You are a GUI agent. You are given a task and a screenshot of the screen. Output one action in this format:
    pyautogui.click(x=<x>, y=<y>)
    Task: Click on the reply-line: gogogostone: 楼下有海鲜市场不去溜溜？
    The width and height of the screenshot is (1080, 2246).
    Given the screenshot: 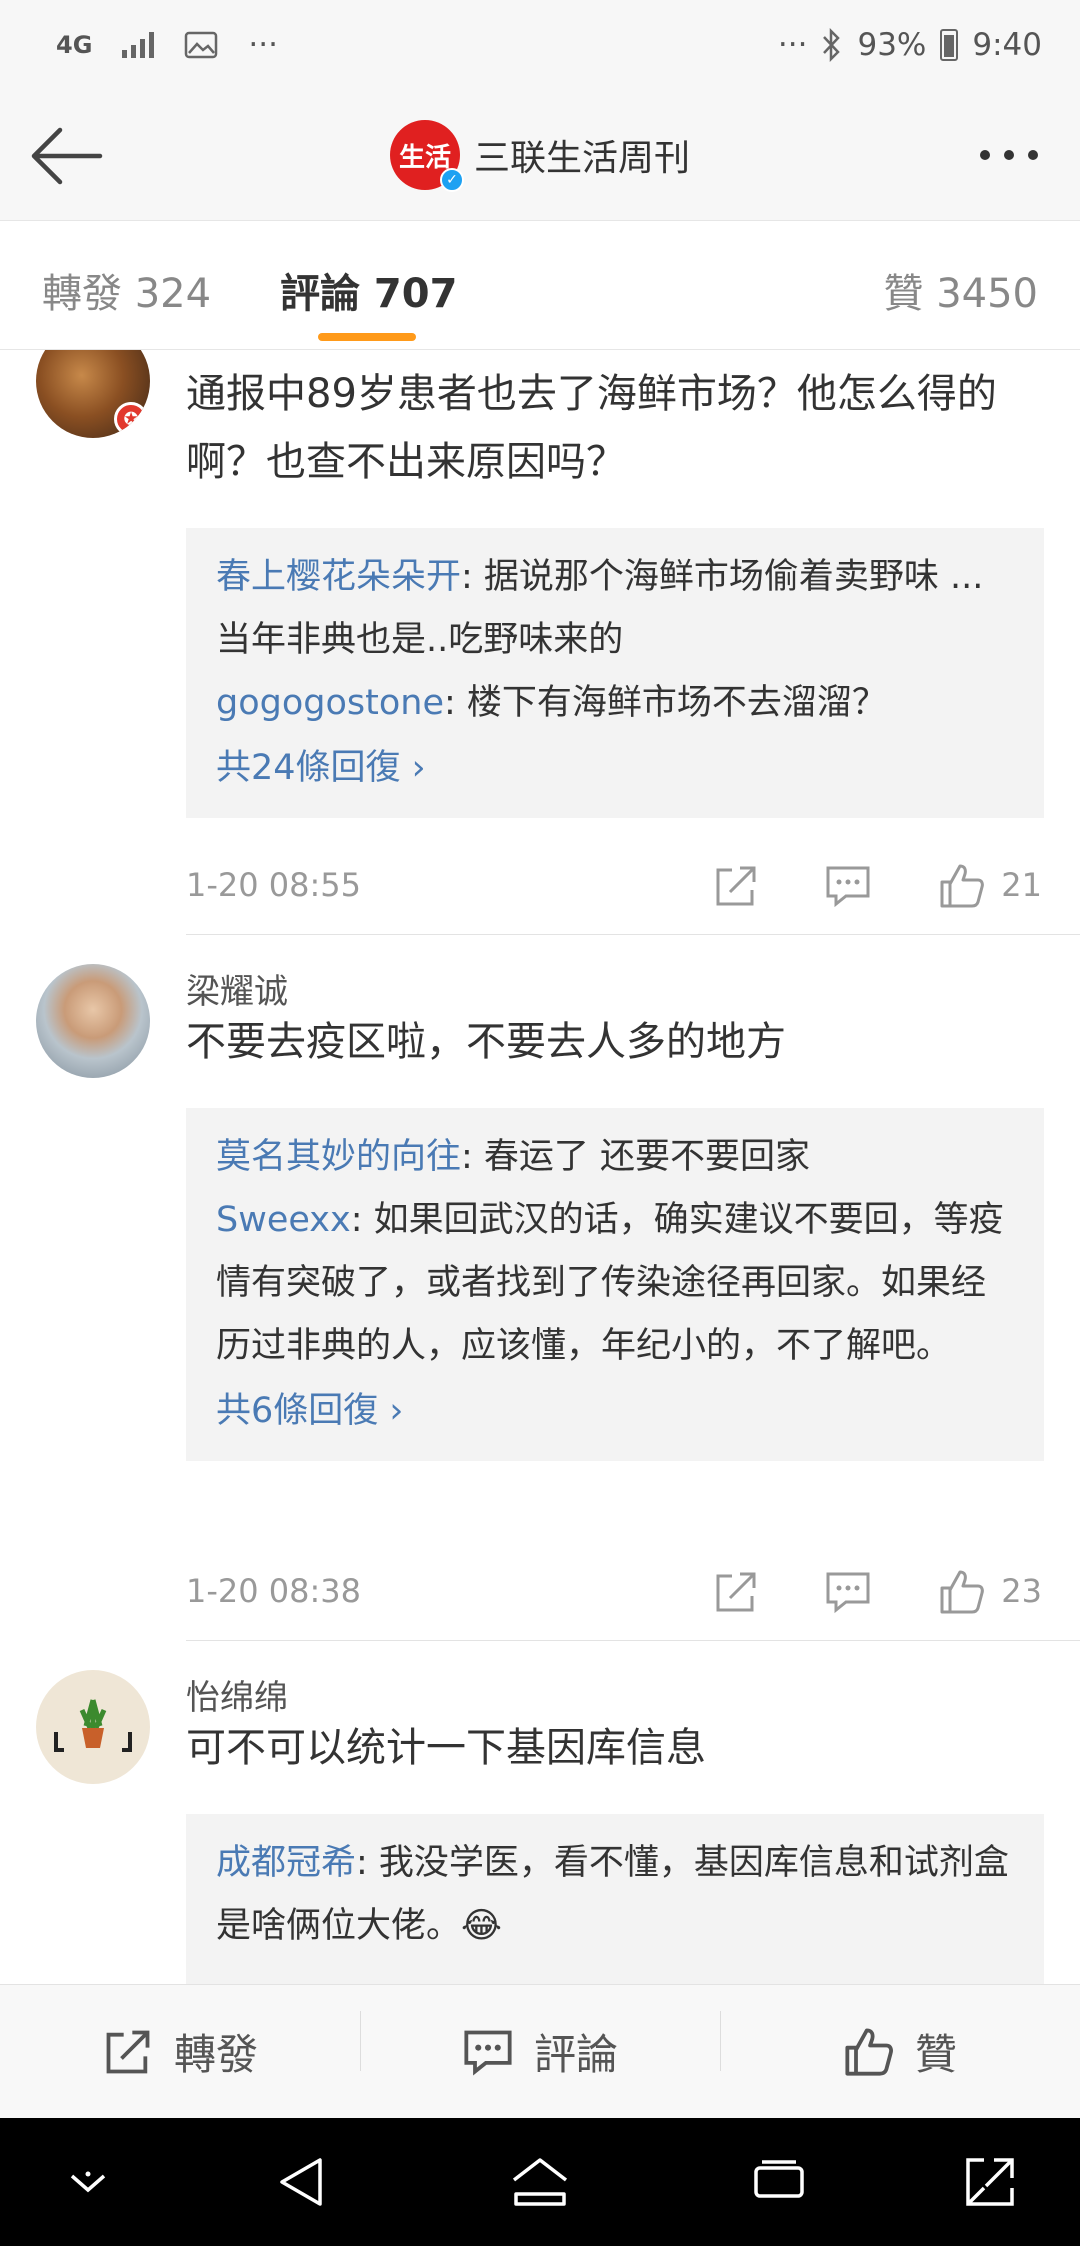 What is the action you would take?
    pyautogui.click(x=615, y=703)
    